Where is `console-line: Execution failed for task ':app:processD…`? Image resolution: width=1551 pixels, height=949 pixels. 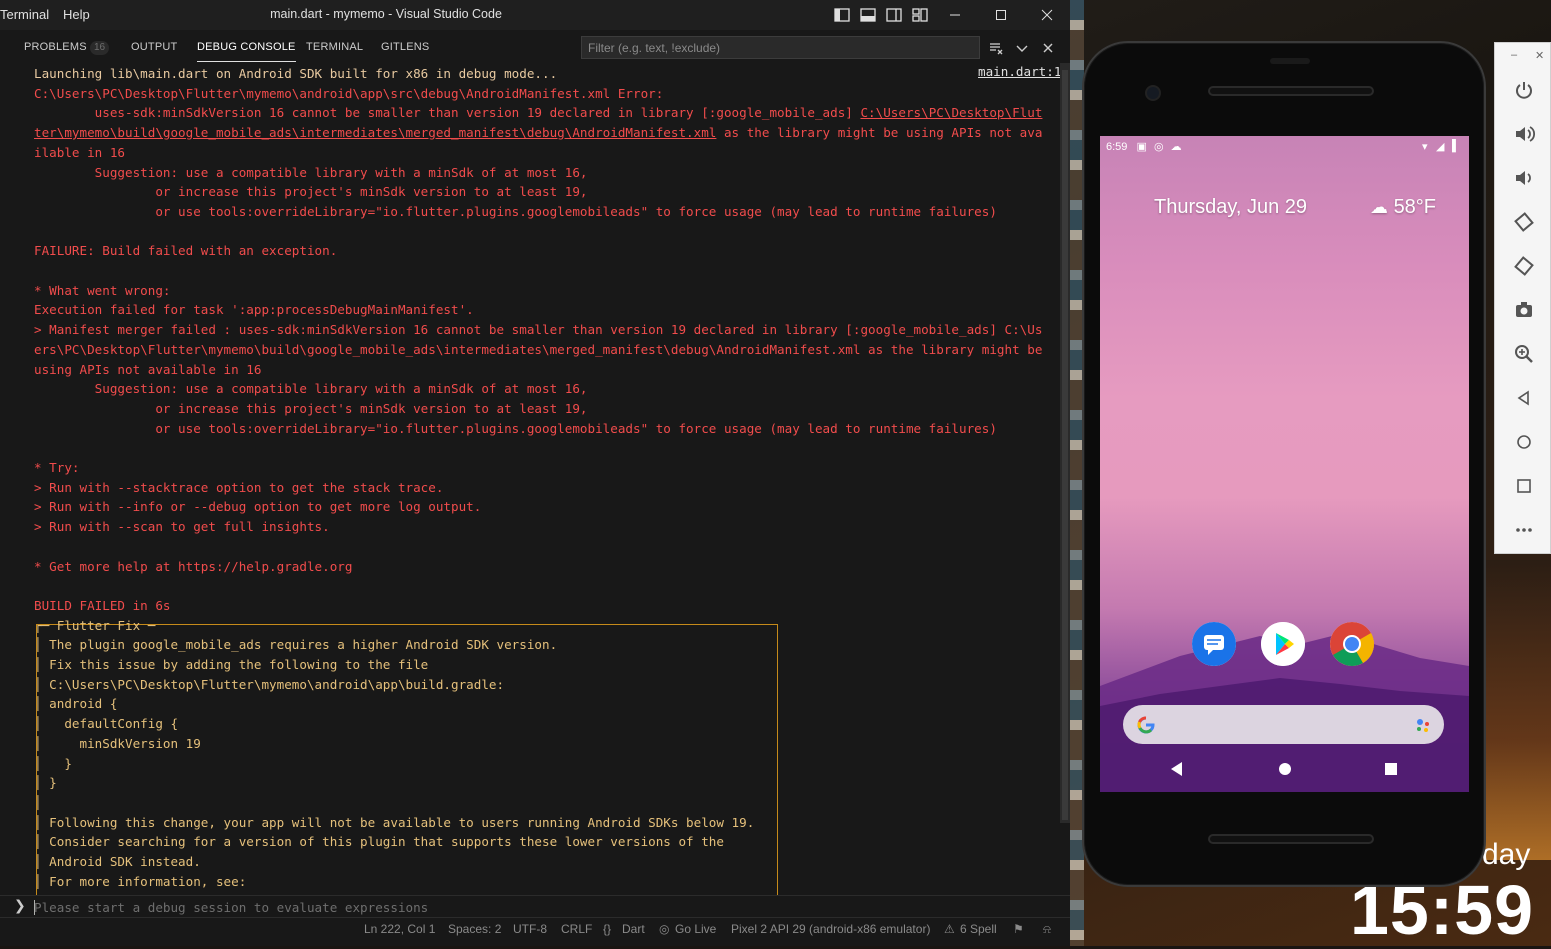
console-line: Execution failed for task ':app:processD… is located at coordinates (254, 310).